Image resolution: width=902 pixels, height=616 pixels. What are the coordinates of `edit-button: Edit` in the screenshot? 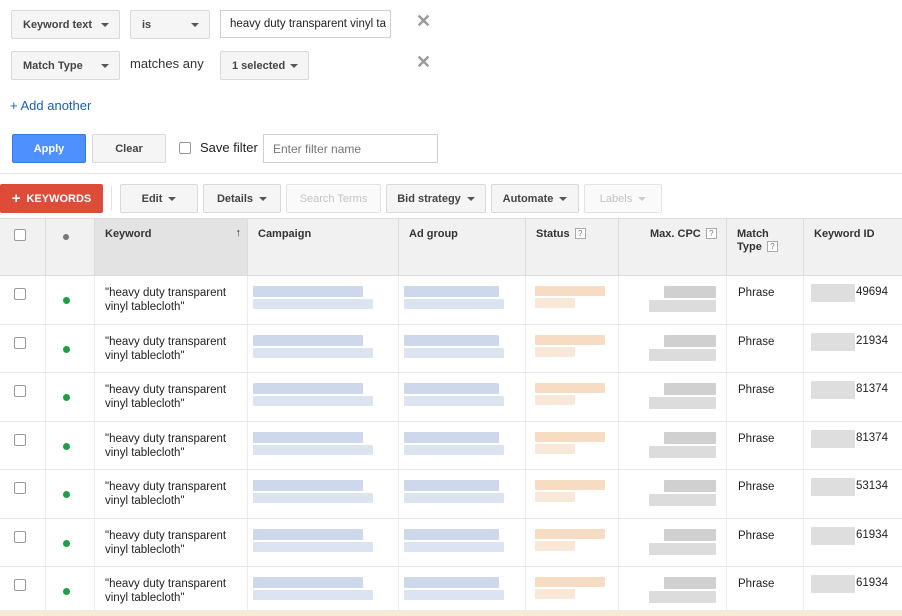 It's located at (159, 198).